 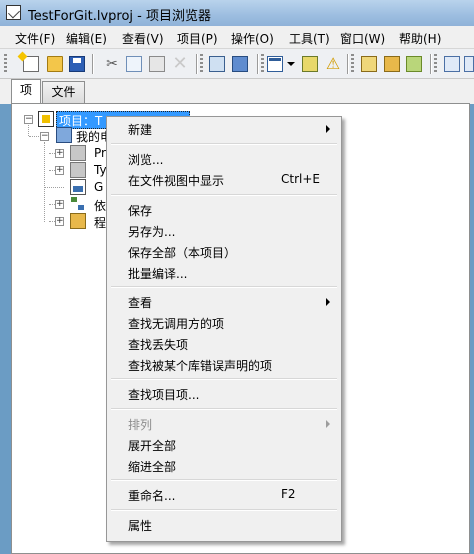 What do you see at coordinates (469, 64) in the screenshot?
I see `more-tools-icon` at bounding box center [469, 64].